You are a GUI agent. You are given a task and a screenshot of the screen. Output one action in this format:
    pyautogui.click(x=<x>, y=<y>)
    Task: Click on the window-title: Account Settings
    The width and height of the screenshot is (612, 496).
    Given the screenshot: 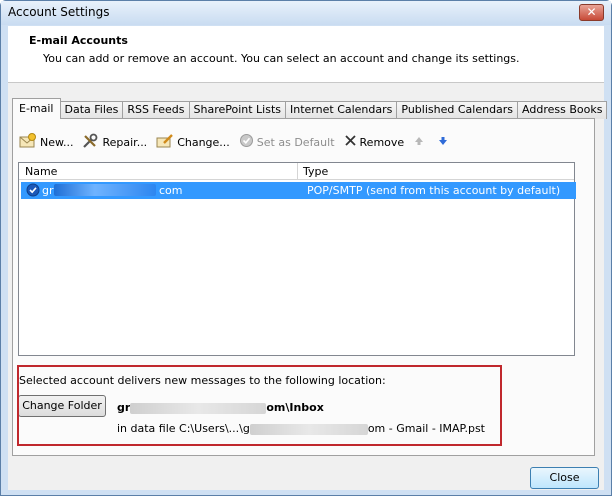 What is the action you would take?
    pyautogui.click(x=59, y=12)
    